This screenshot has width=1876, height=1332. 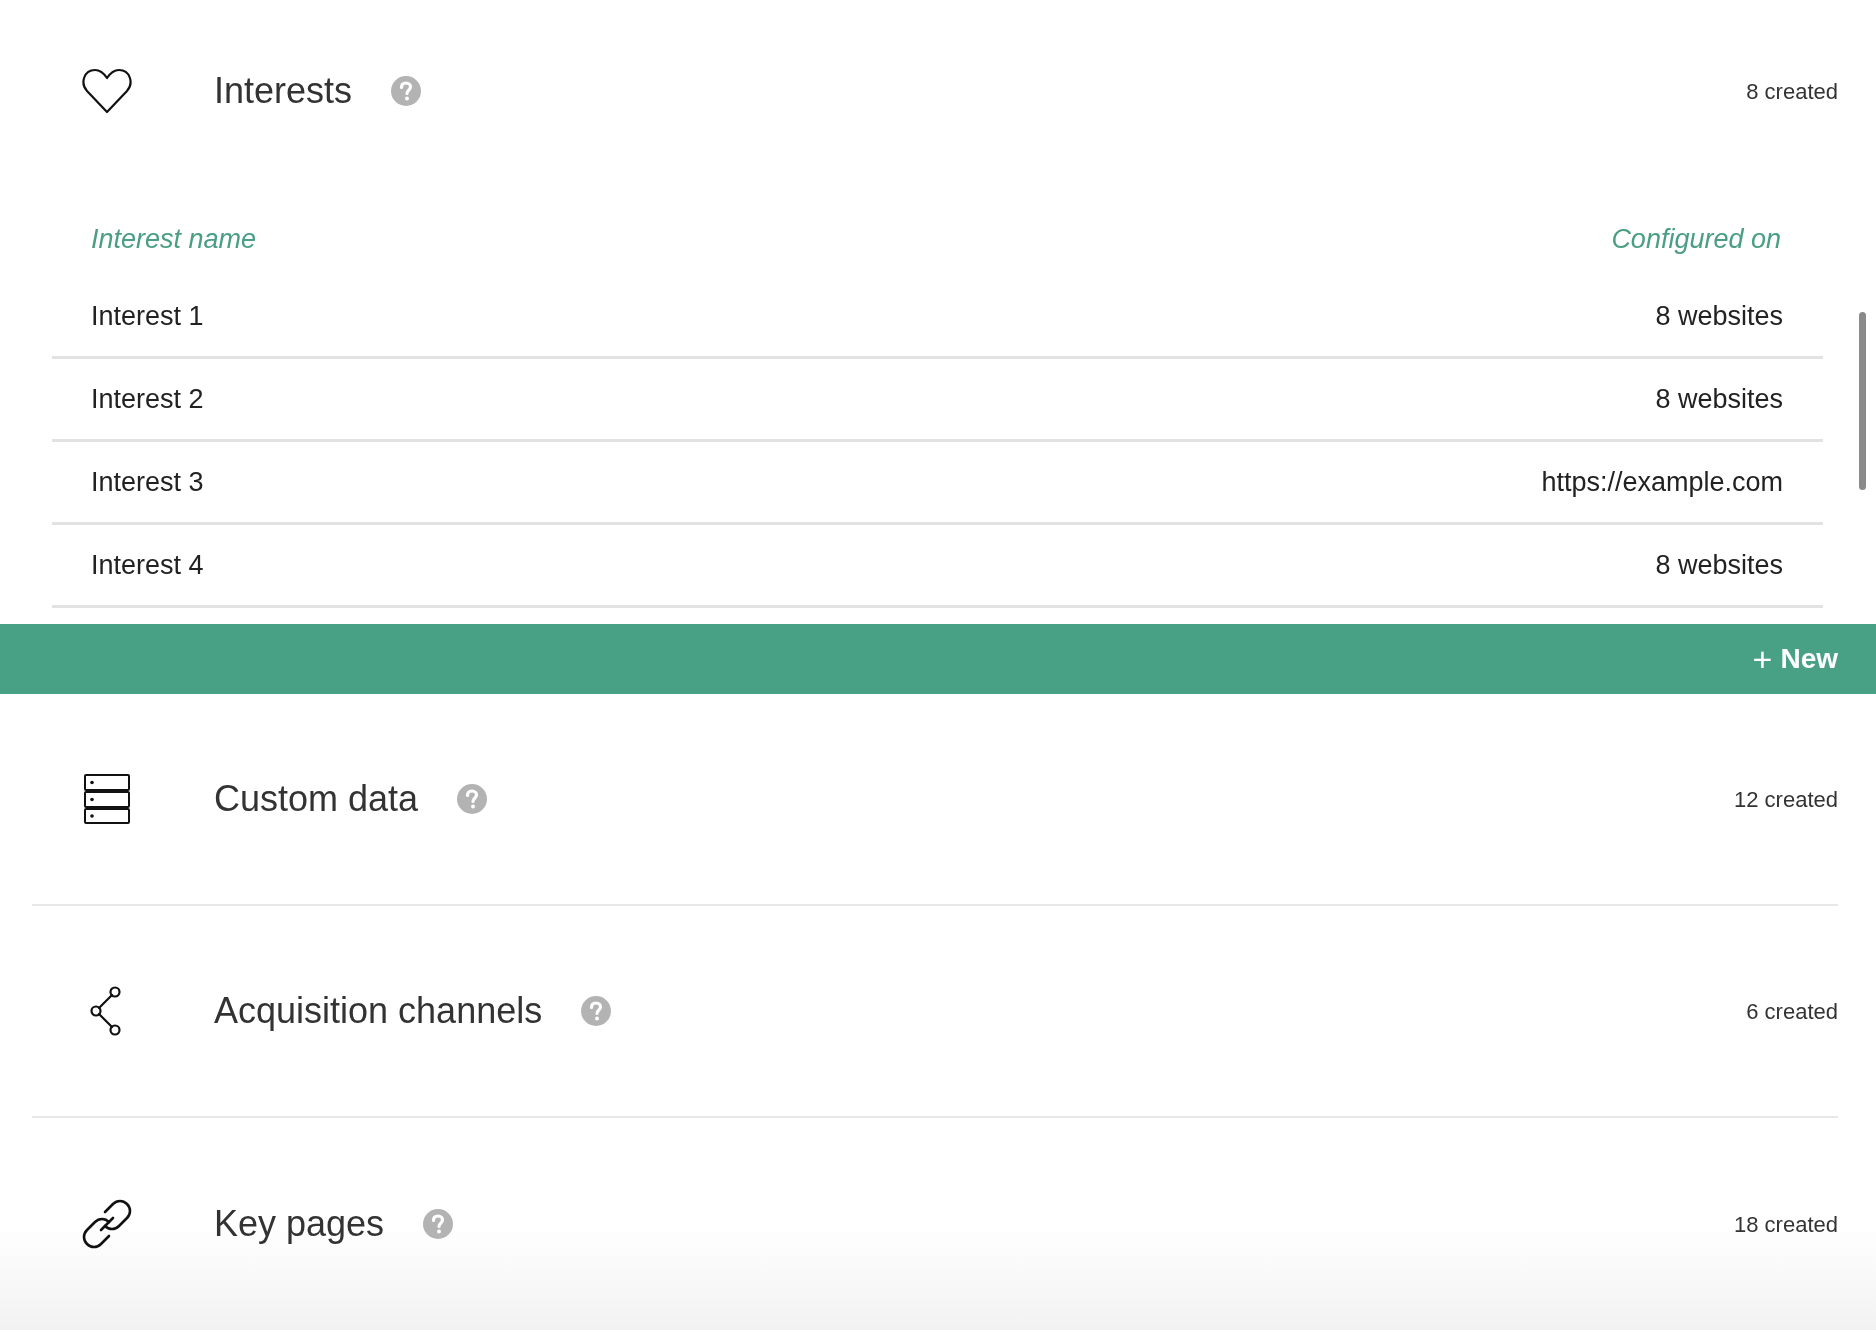 I want to click on column-header: Configured on, so click(x=1696, y=239).